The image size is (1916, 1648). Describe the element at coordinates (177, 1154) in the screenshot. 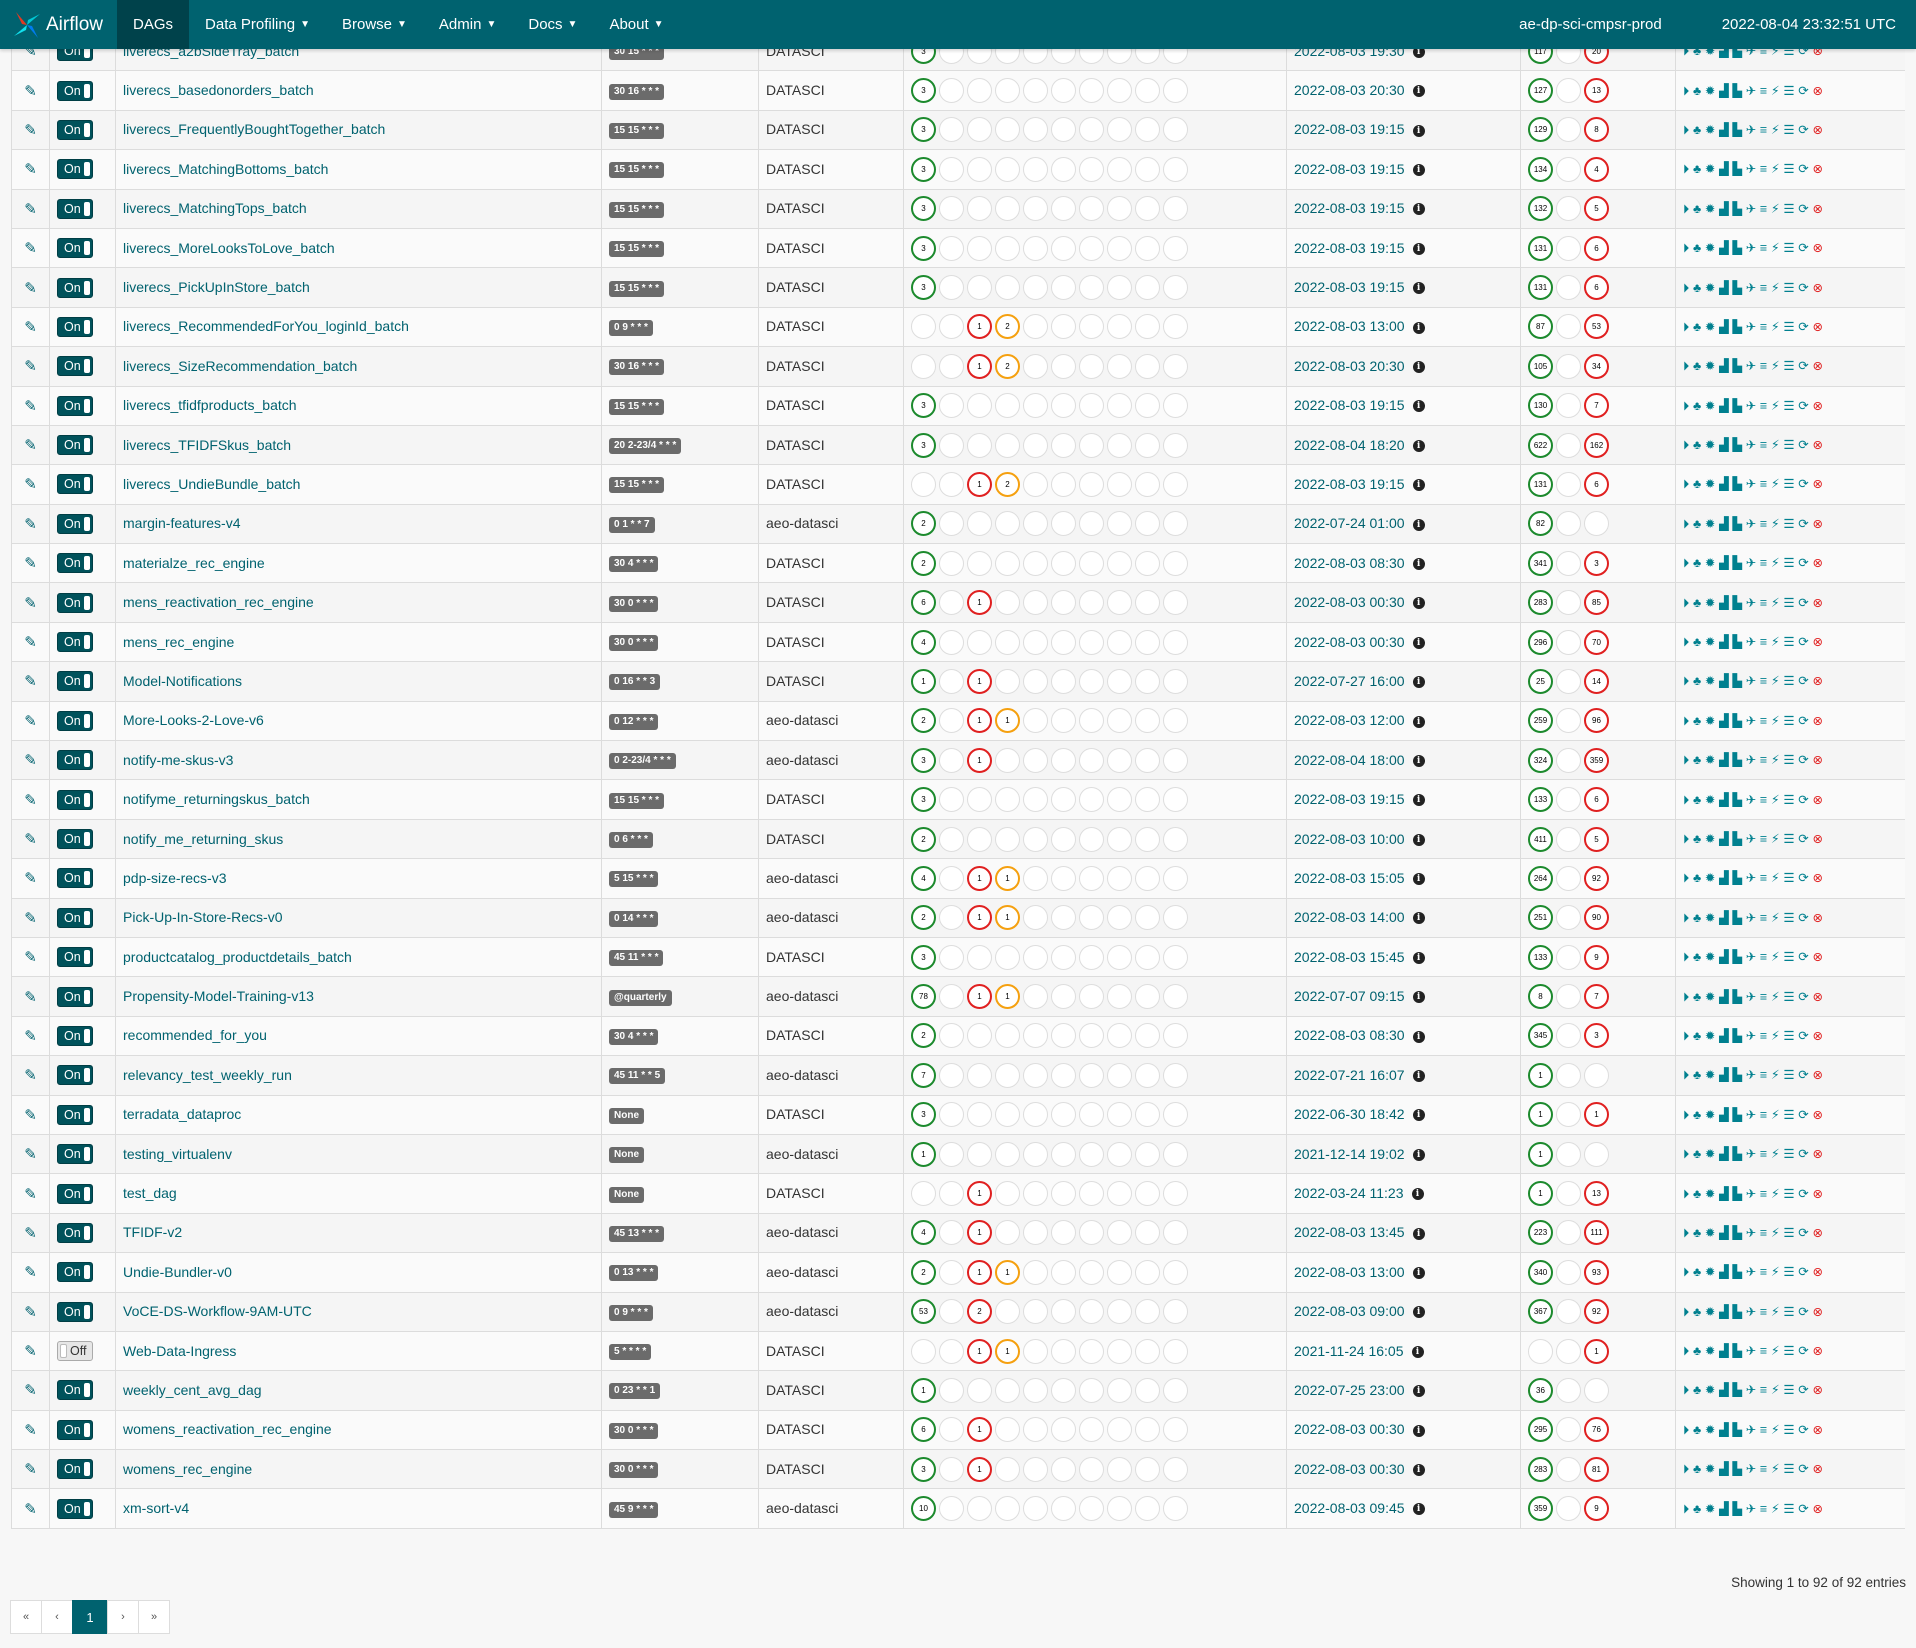

I see `dag-name-link: testing_virtualenv` at that location.